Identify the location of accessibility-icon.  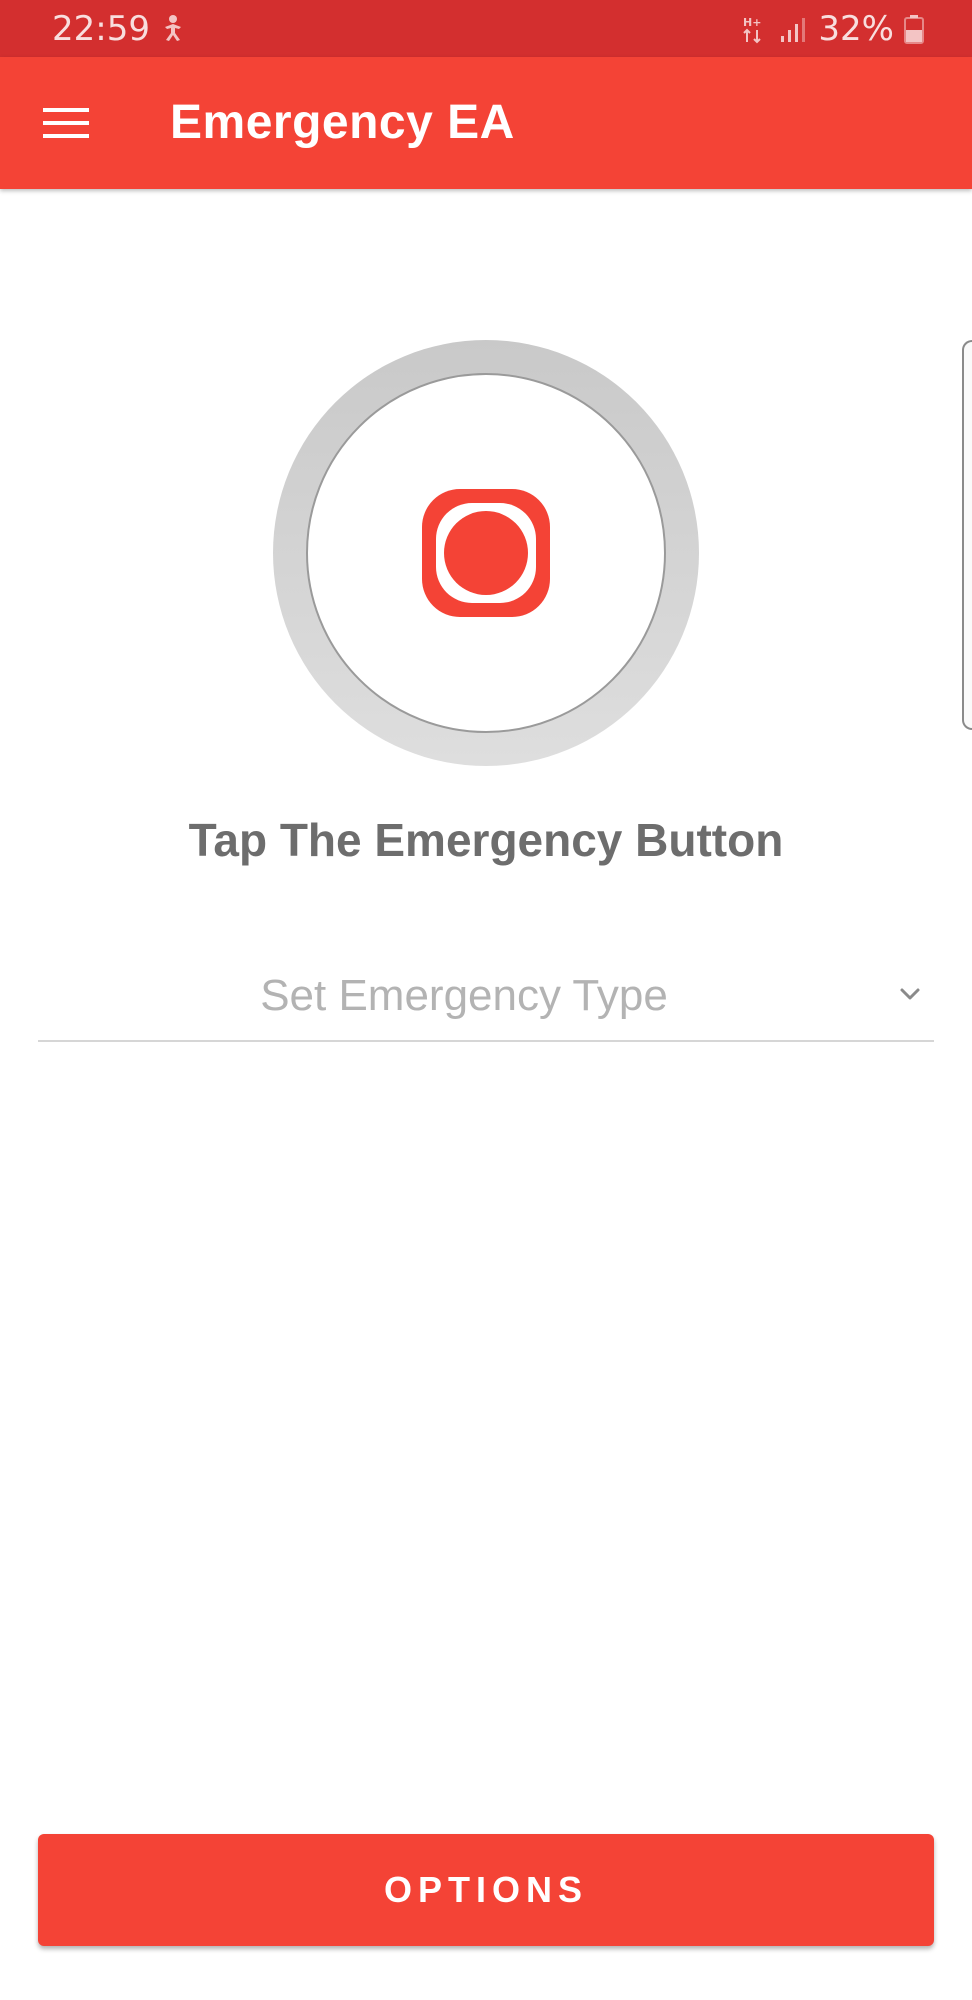
(173, 28).